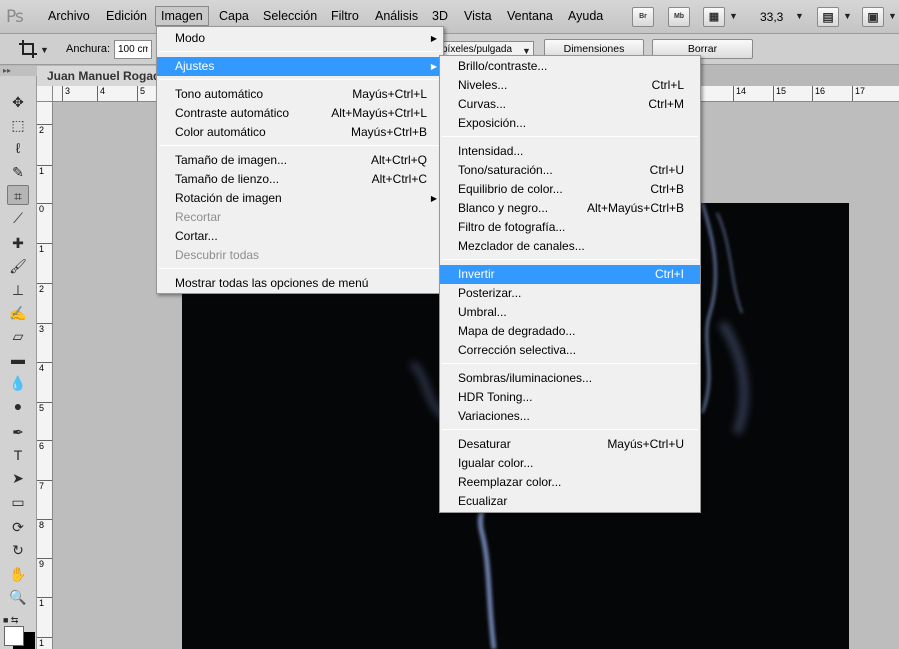 This screenshot has height=649, width=899. I want to click on zoom-tool-icon: 🔍, so click(18, 597).